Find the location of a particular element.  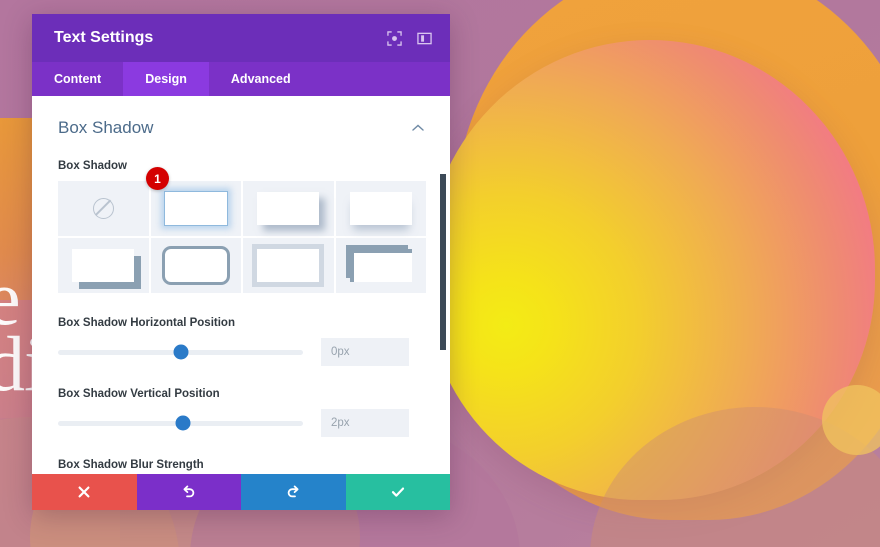

tab-design: Design is located at coordinates (166, 79).